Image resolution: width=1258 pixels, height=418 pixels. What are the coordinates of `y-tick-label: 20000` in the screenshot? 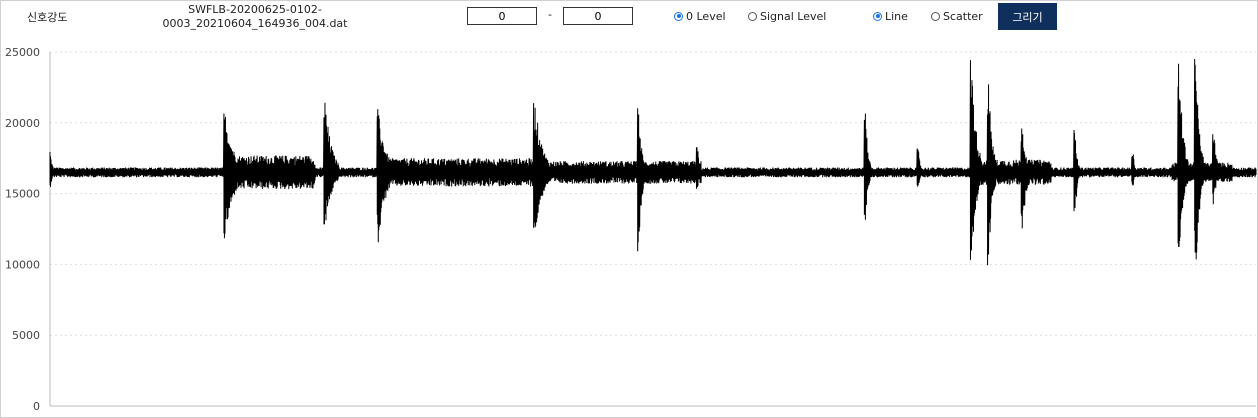 It's located at (22, 123).